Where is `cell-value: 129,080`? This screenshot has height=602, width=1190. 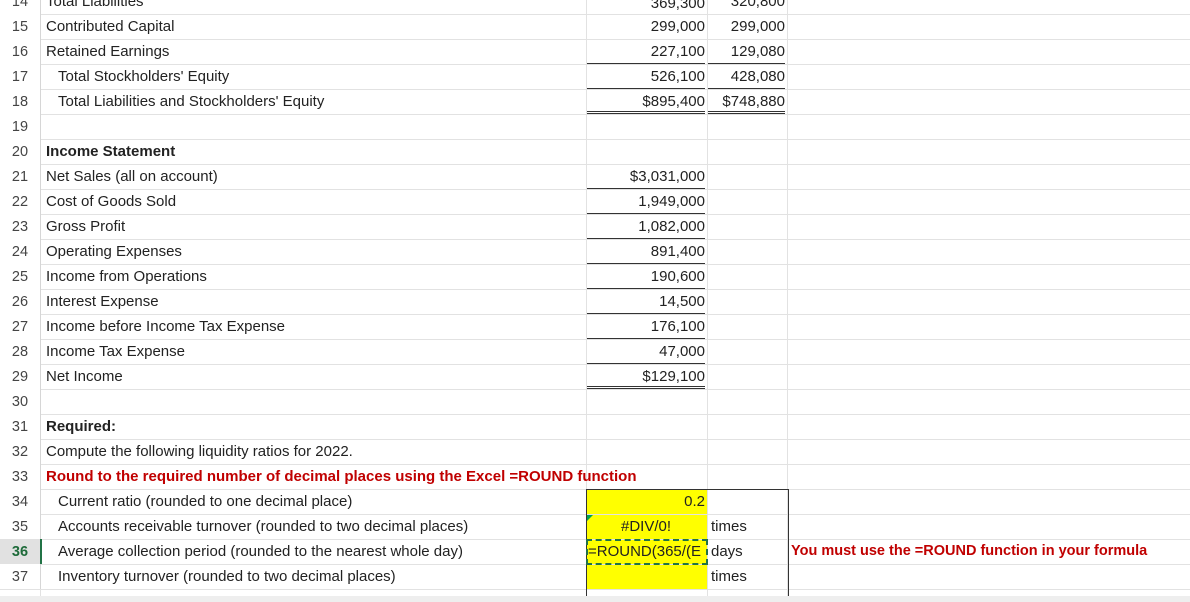 cell-value: 129,080 is located at coordinates (746, 51).